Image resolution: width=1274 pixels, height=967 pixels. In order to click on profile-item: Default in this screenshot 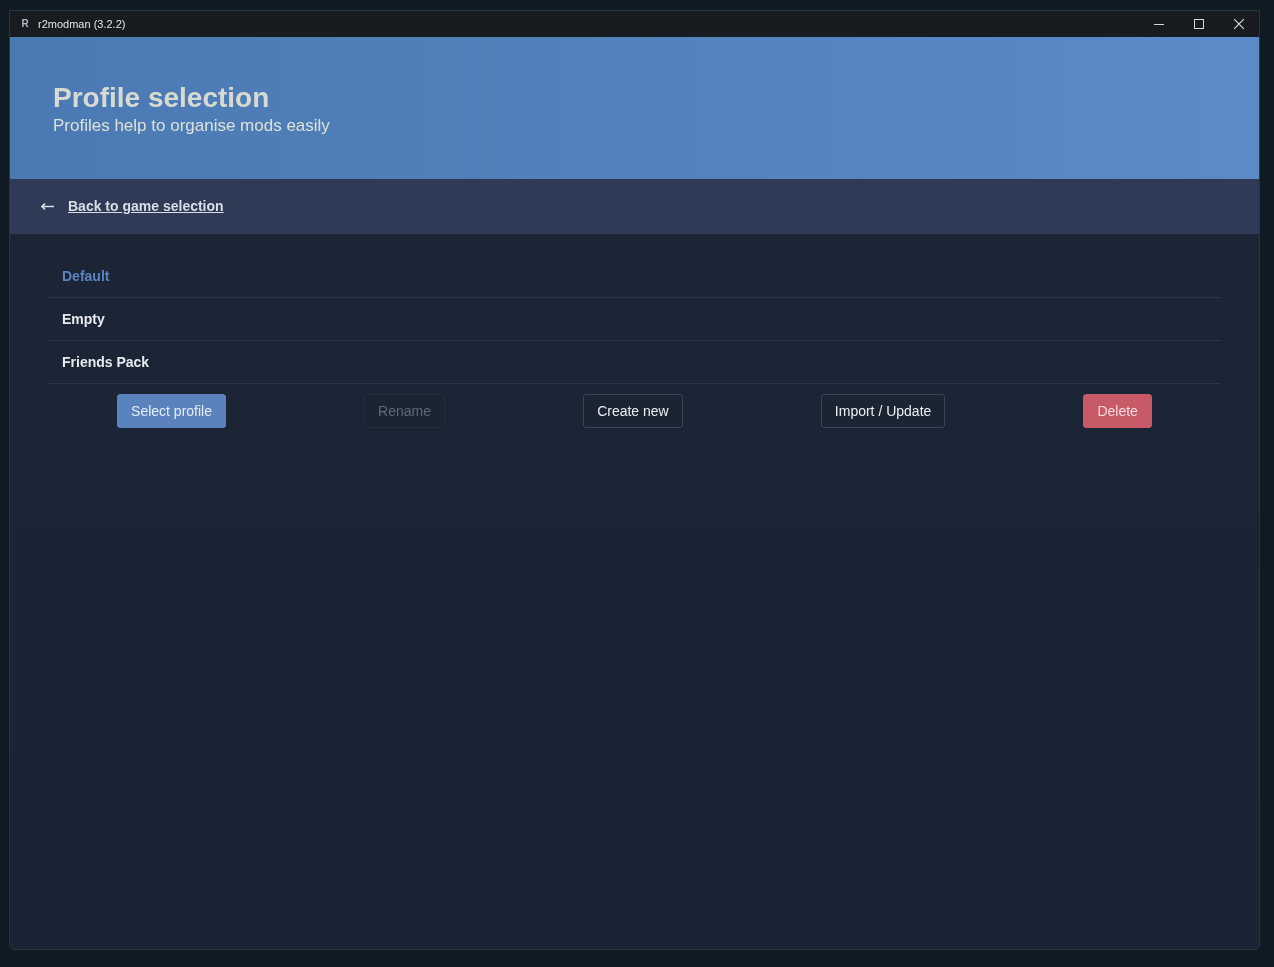, I will do `click(634, 276)`.